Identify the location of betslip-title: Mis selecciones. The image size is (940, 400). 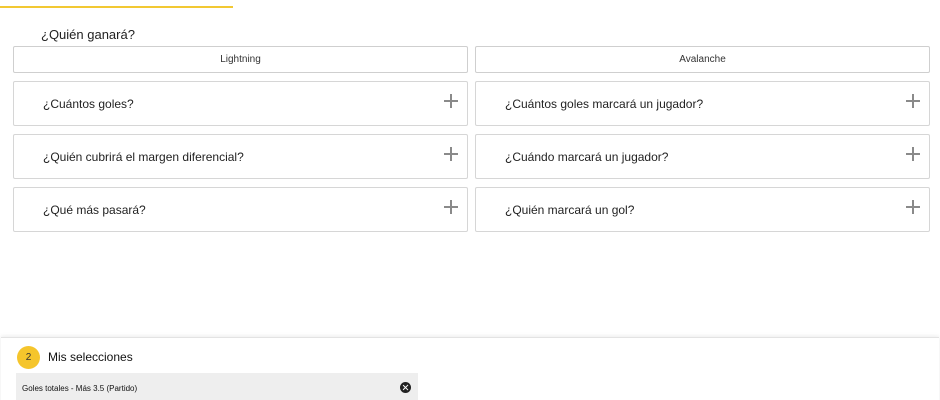
(90, 357).